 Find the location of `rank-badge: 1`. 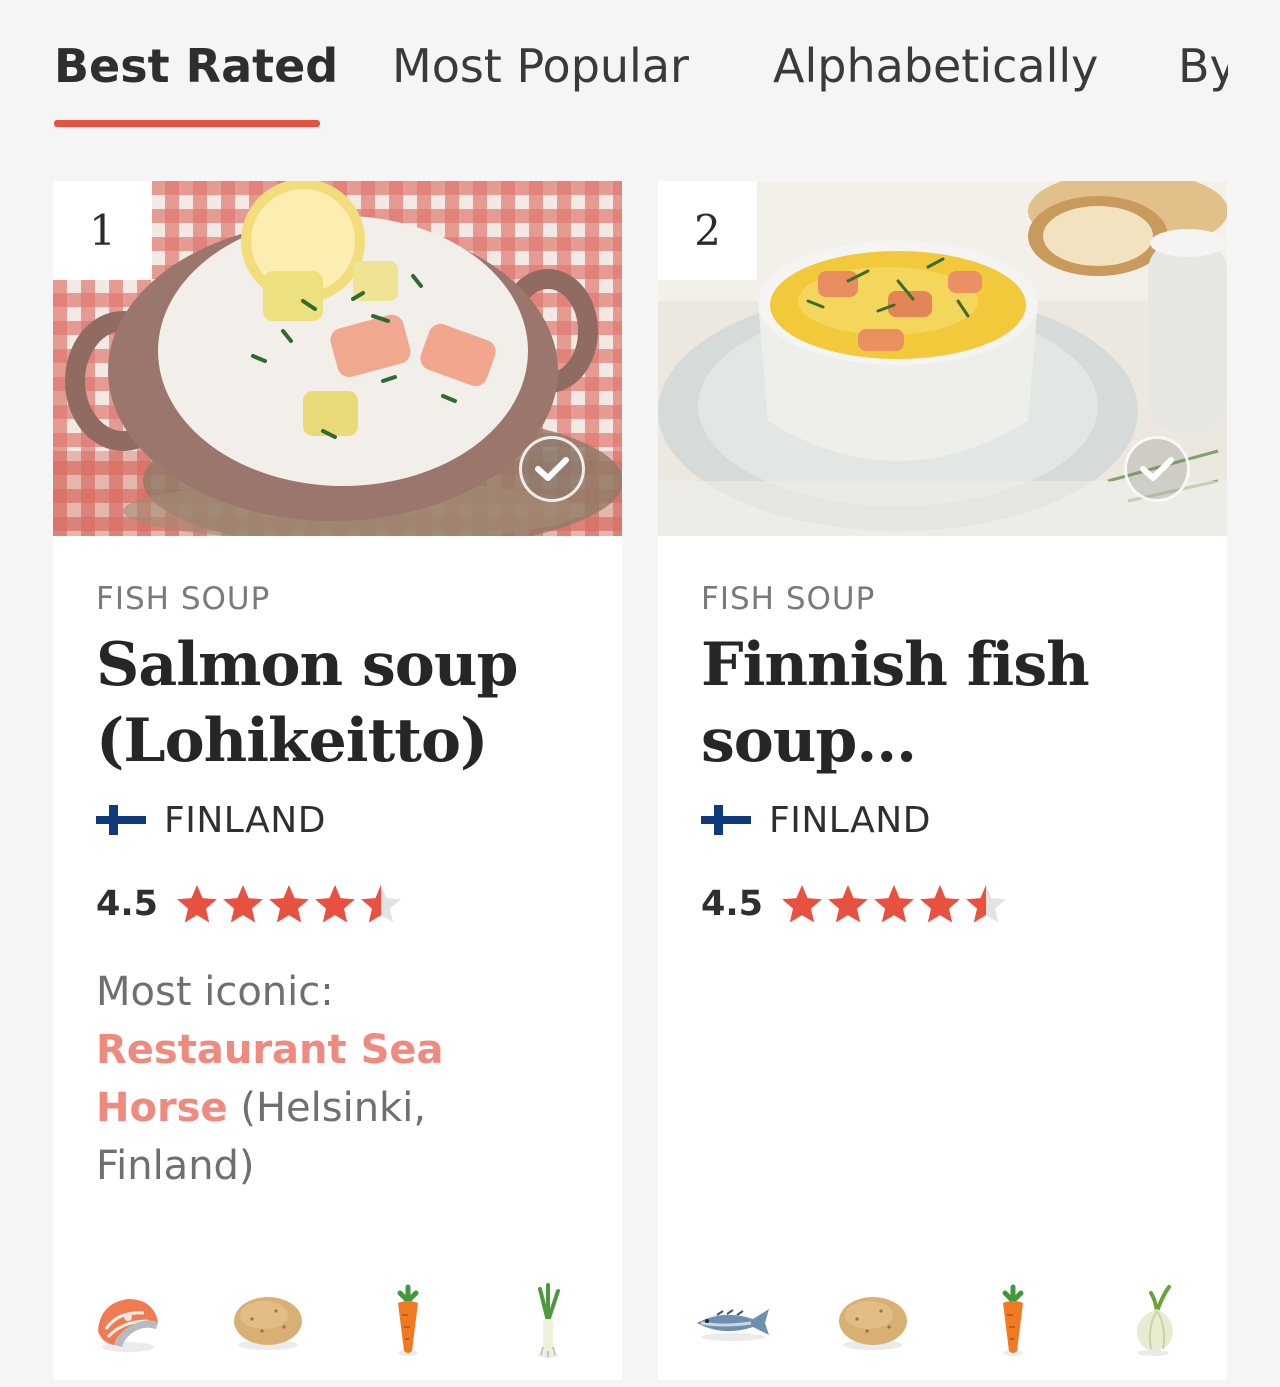

rank-badge: 1 is located at coordinates (102, 230).